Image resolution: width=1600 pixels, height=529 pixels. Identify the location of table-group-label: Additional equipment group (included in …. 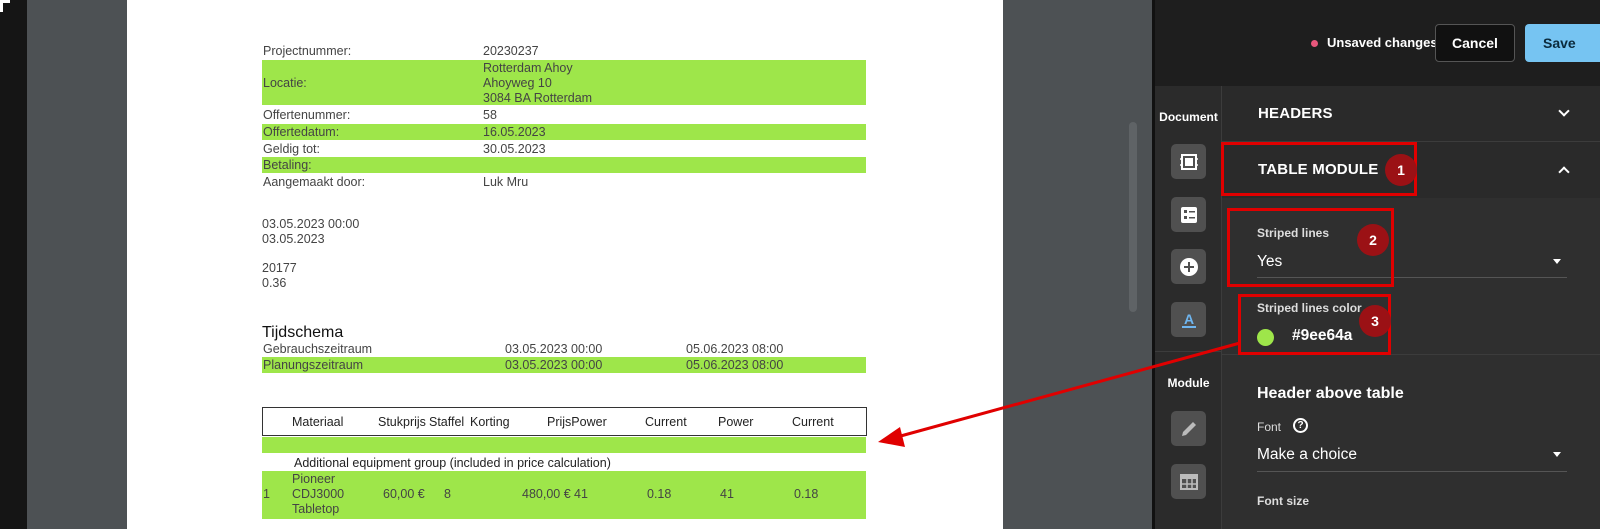
(452, 463).